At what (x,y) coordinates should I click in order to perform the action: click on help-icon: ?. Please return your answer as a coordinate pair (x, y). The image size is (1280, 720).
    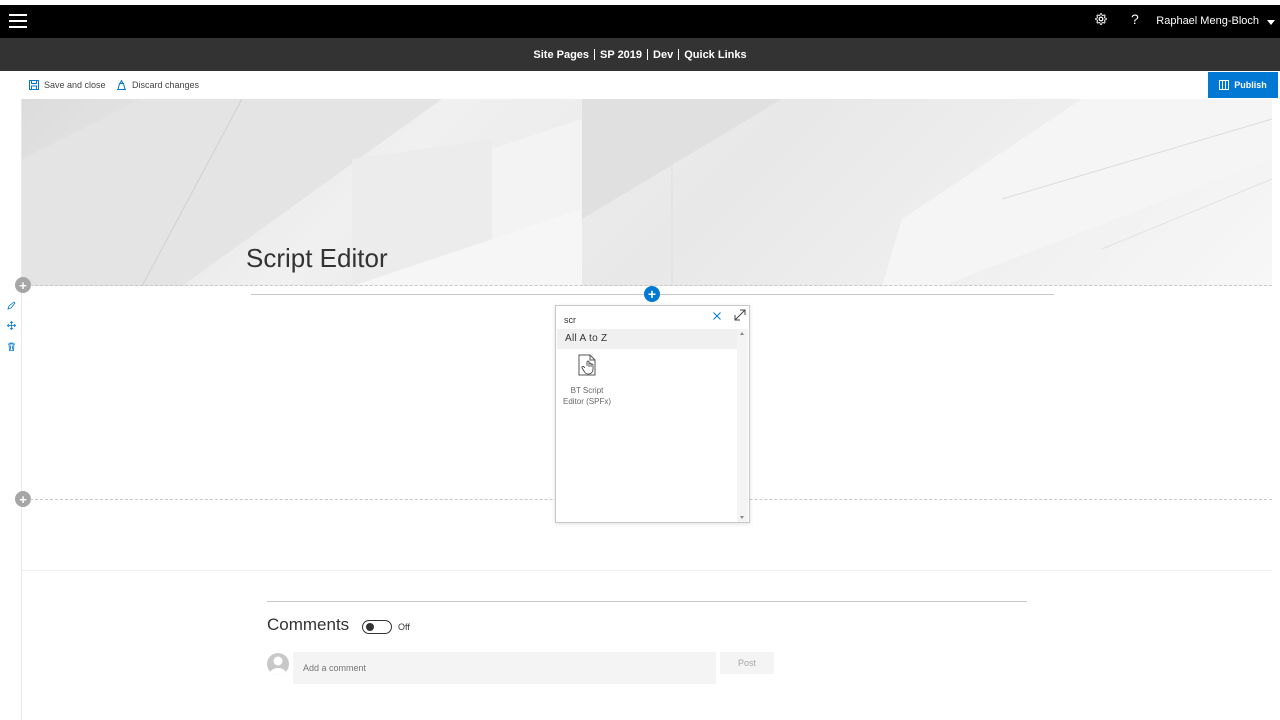
    Looking at the image, I should click on (1135, 19).